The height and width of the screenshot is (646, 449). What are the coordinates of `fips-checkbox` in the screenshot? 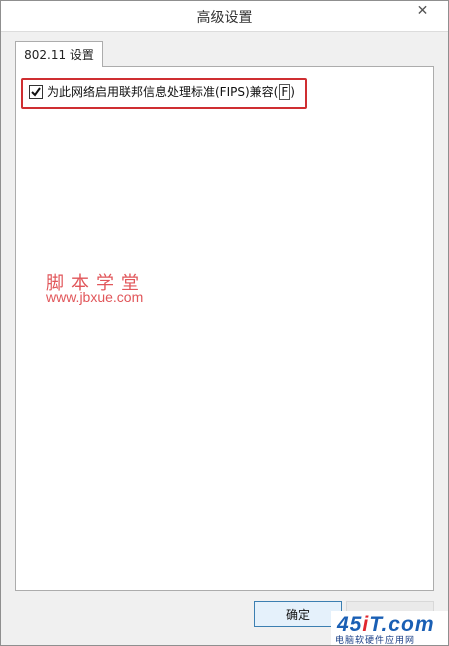 It's located at (36, 92).